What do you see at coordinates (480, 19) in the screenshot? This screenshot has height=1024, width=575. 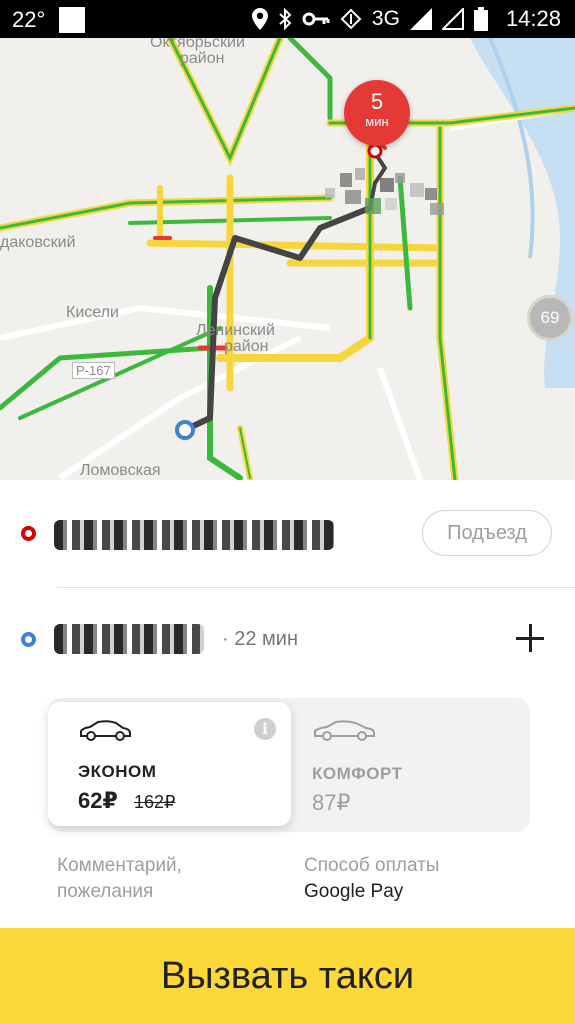 I see `battery-icon` at bounding box center [480, 19].